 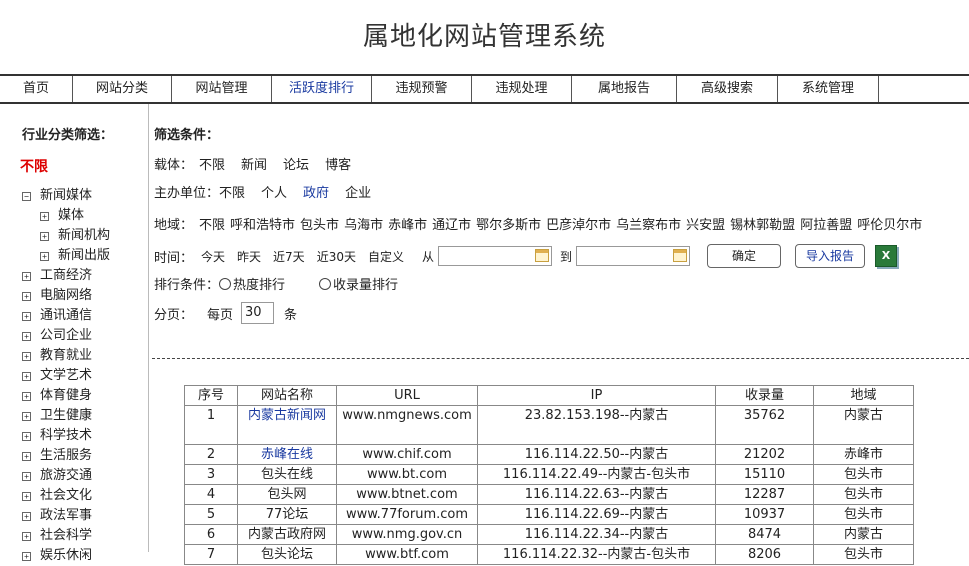 What do you see at coordinates (830, 256) in the screenshot?
I see `import-report-button: 导入报告` at bounding box center [830, 256].